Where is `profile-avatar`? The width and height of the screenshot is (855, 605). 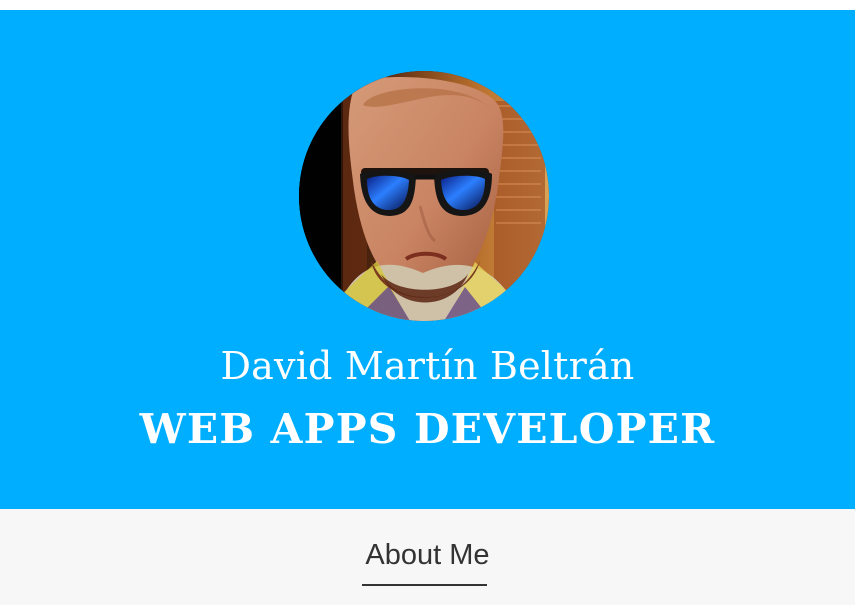
profile-avatar is located at coordinates (424, 196).